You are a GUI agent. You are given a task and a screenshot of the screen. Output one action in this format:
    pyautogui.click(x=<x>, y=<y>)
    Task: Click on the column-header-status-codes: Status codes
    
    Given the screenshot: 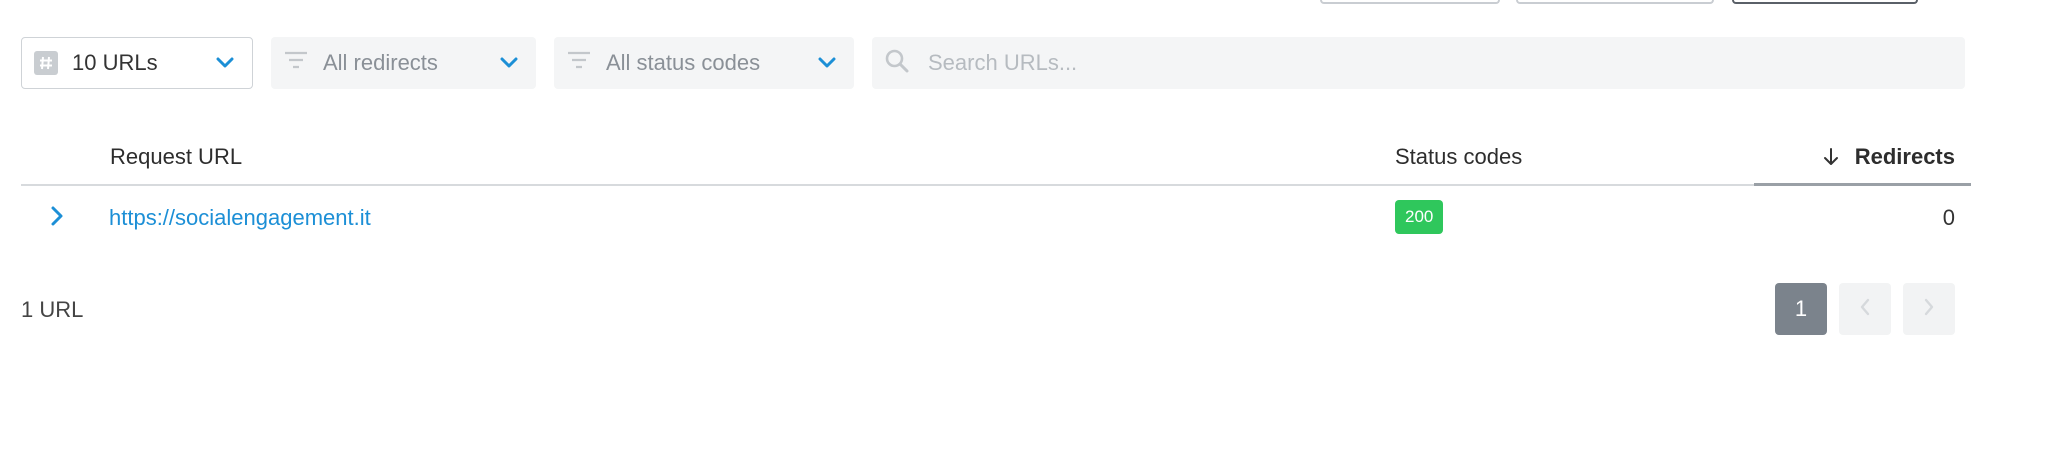 What is the action you would take?
    pyautogui.click(x=1458, y=157)
    